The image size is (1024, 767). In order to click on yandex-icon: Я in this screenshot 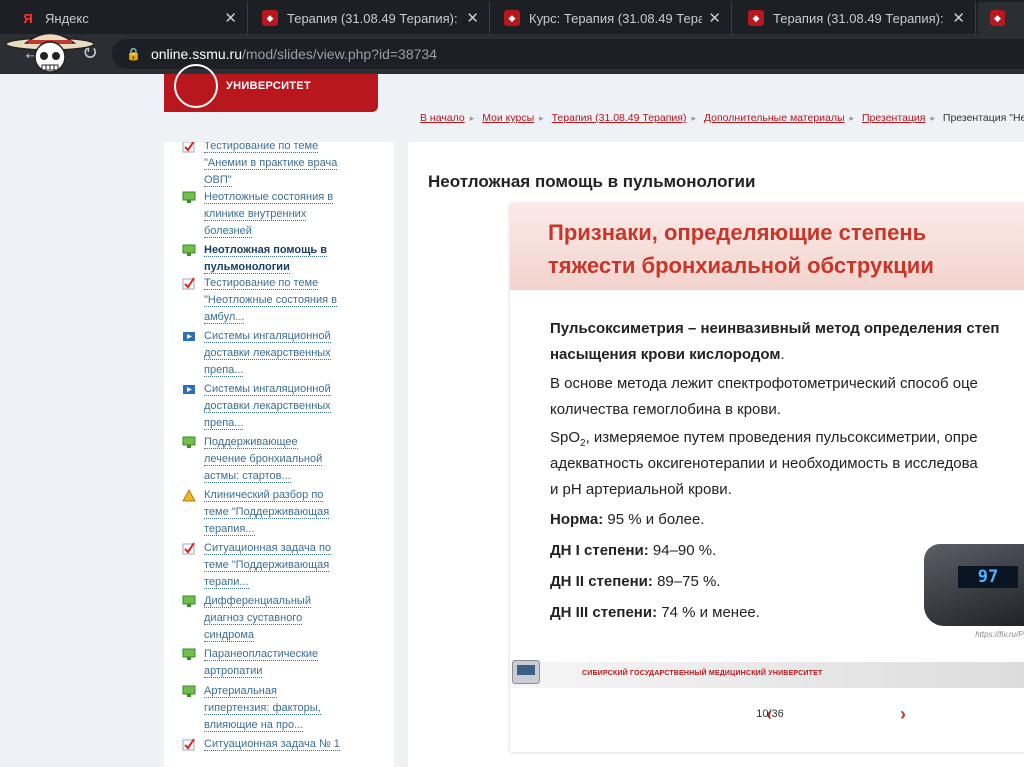, I will do `click(28, 18)`.